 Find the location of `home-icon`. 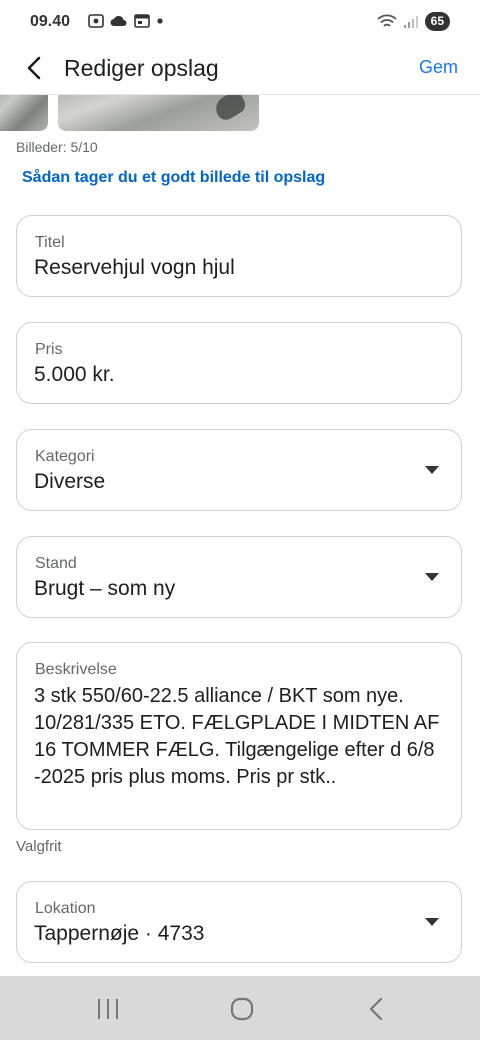

home-icon is located at coordinates (242, 1009).